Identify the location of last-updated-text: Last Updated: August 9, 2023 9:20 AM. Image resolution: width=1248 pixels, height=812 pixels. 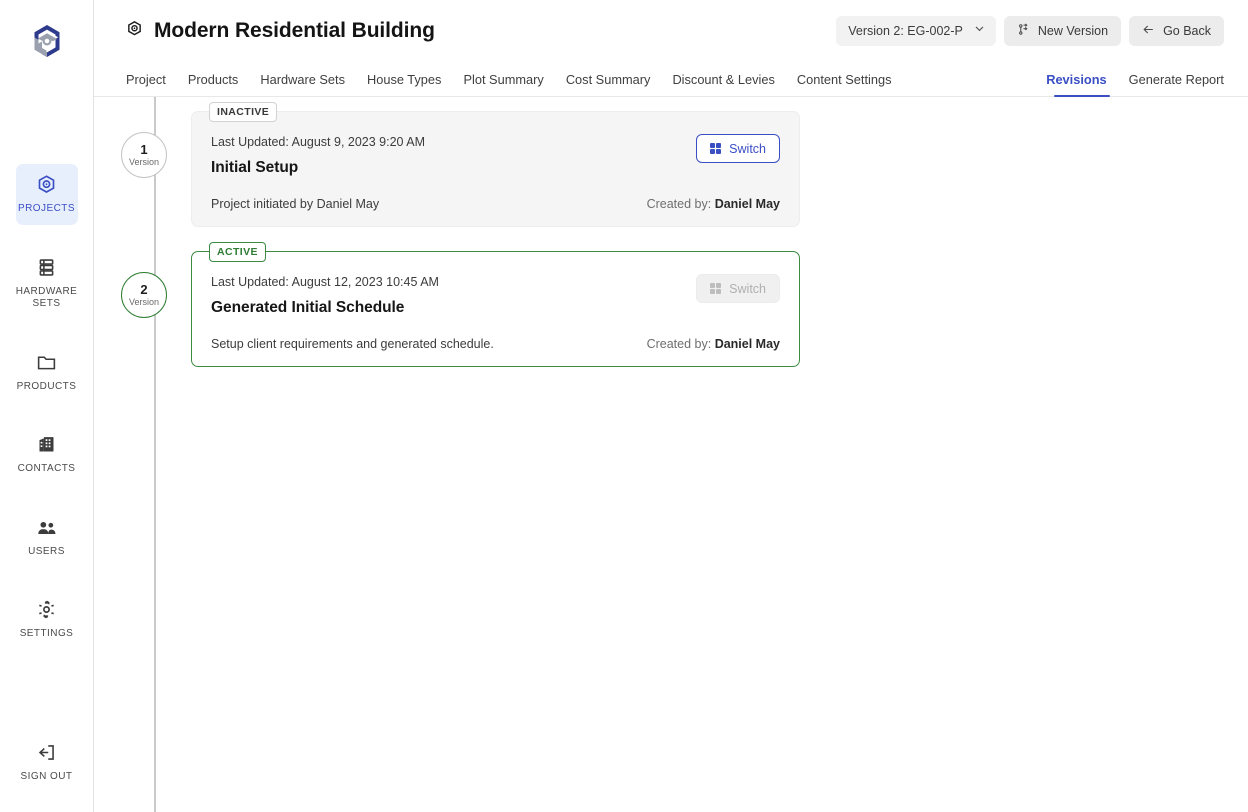
(318, 142).